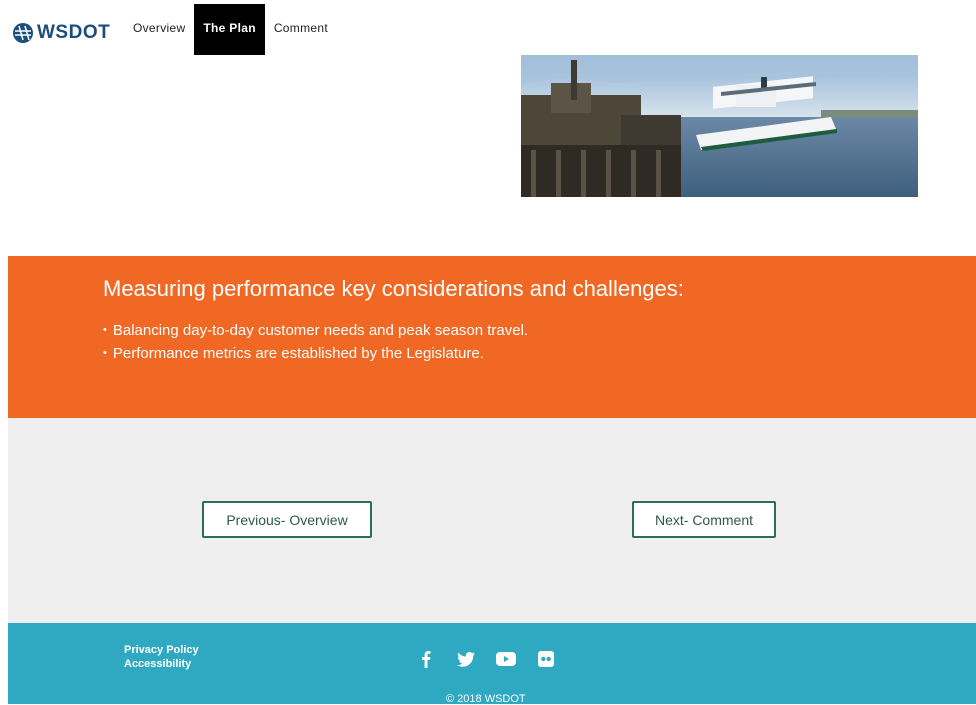 This screenshot has width=976, height=705. Describe the element at coordinates (486, 659) in the screenshot. I see `social-links` at that location.